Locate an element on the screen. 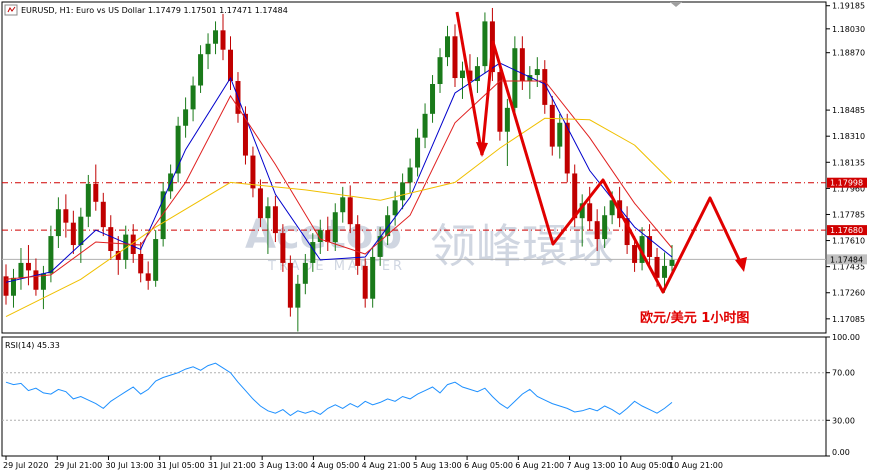  time-tick-label: 3 Aug 13:00 is located at coordinates (283, 465).